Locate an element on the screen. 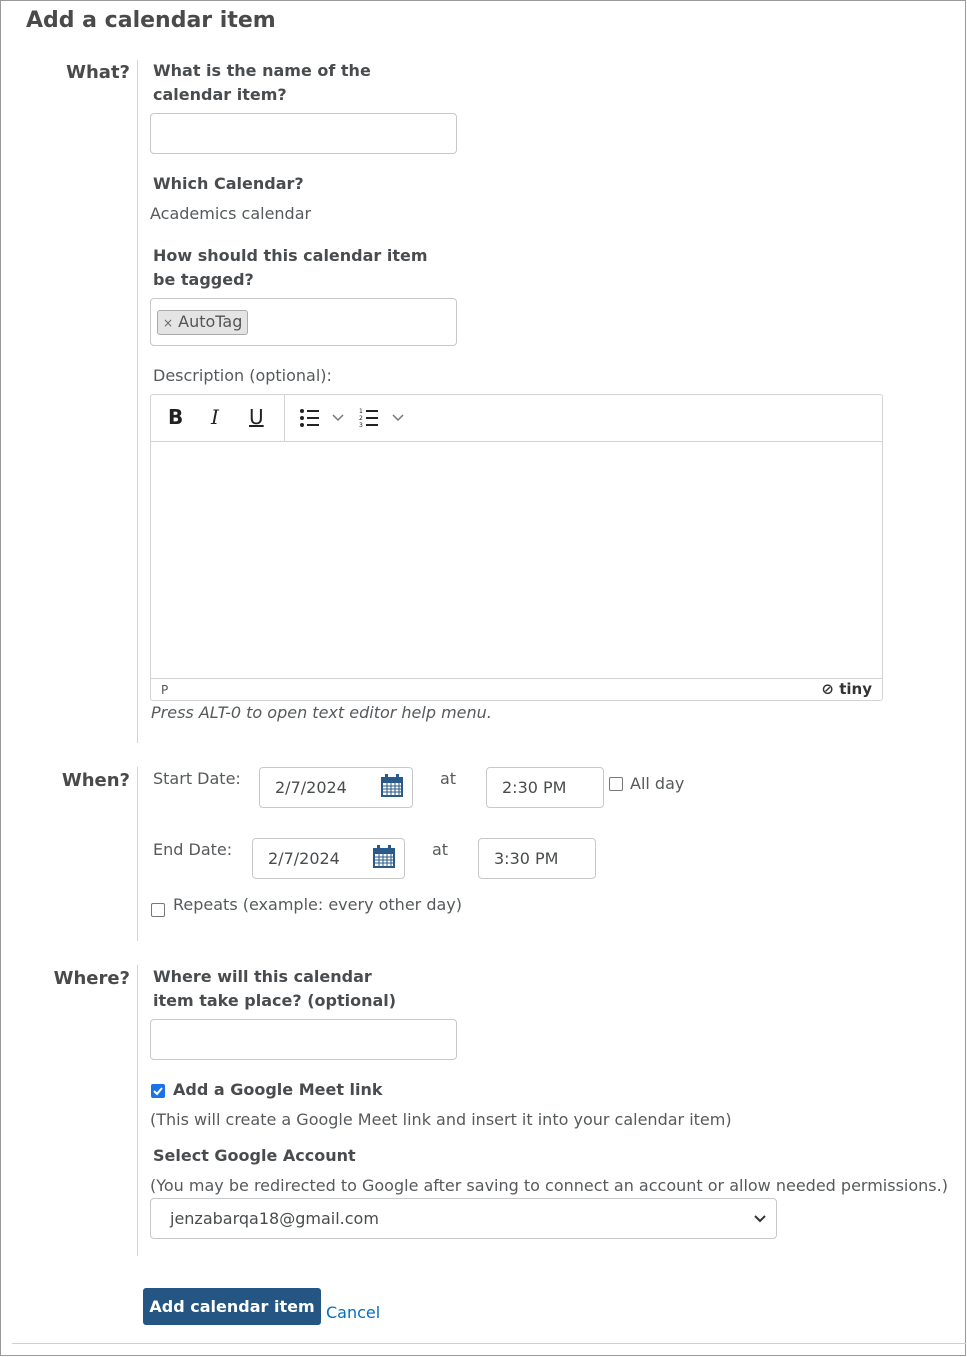 This screenshot has height=1357, width=967. check-icon is located at coordinates (158, 1091).